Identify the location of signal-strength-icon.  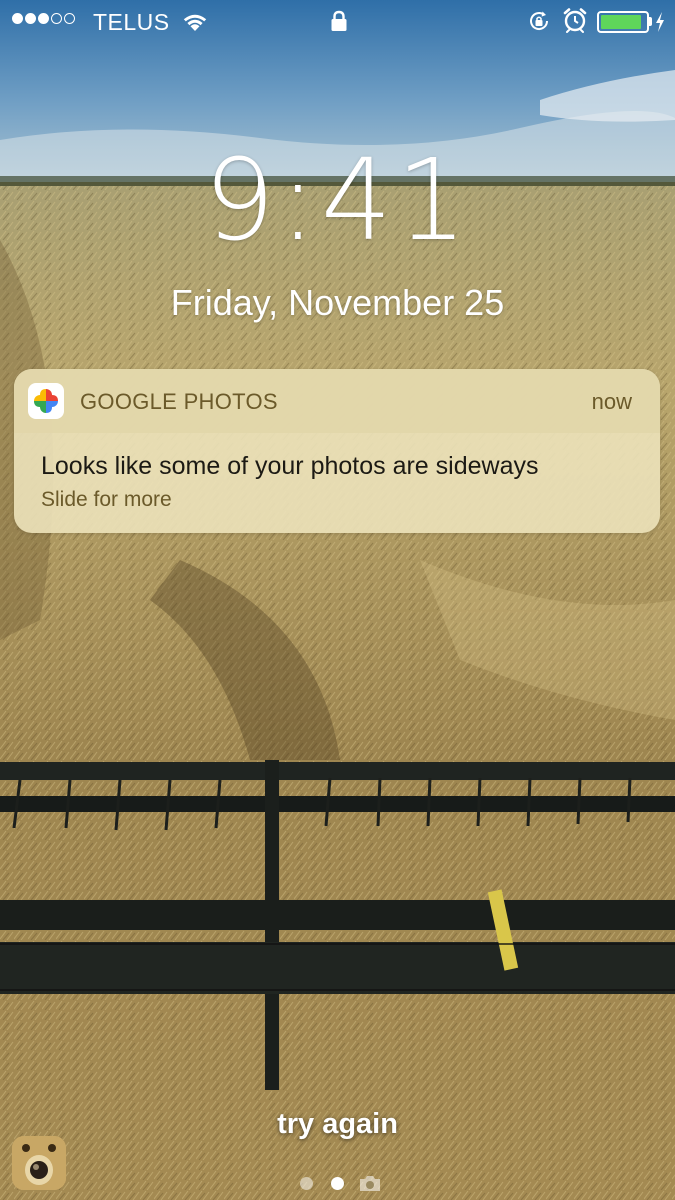
(43, 18).